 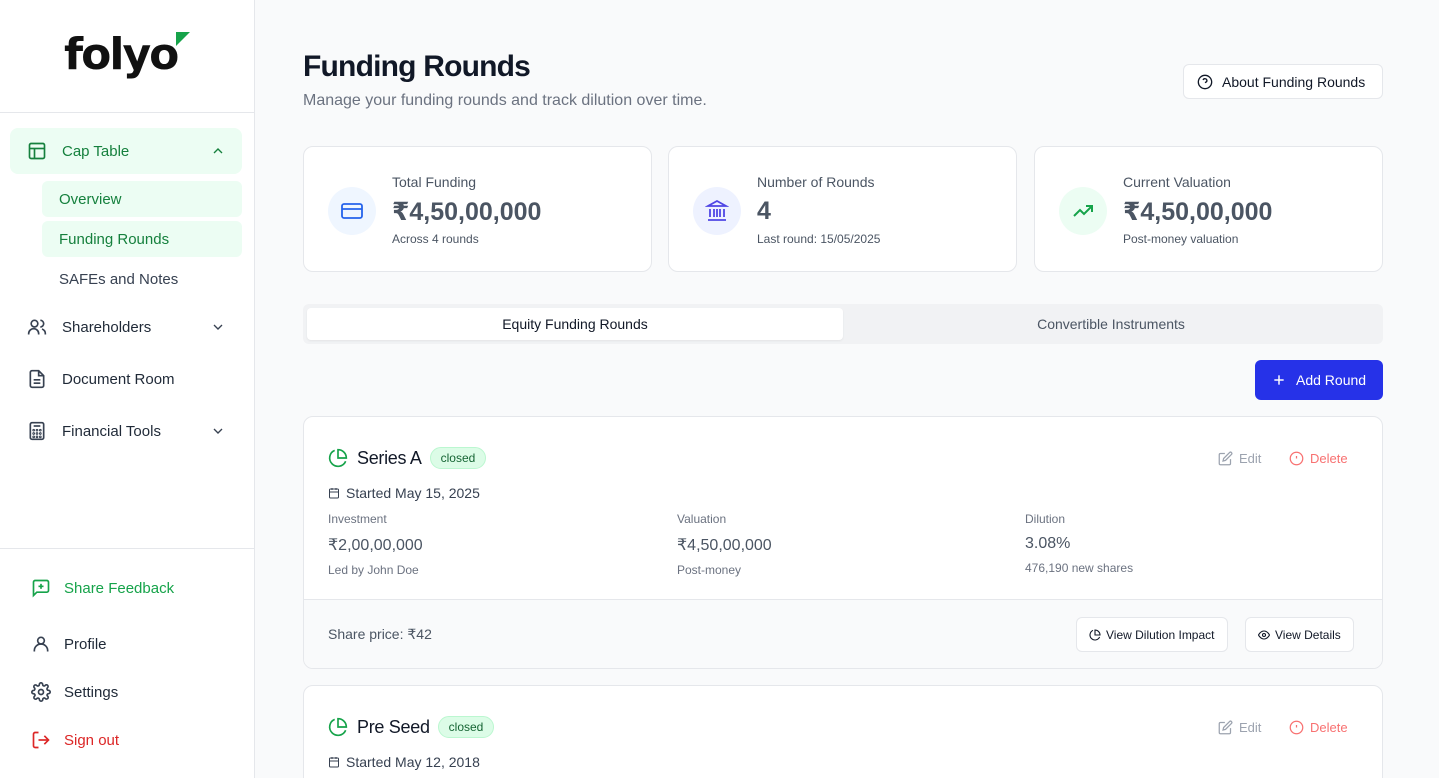 I want to click on sidebar-subitem-label: Overview, so click(x=90, y=199).